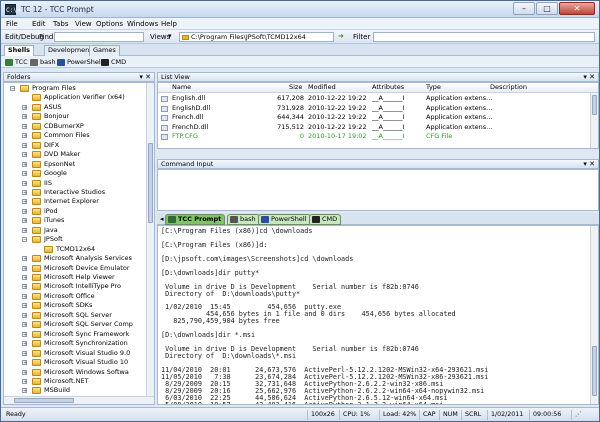  What do you see at coordinates (80, 62) in the screenshot?
I see `launch-powershell: PowerShell` at bounding box center [80, 62].